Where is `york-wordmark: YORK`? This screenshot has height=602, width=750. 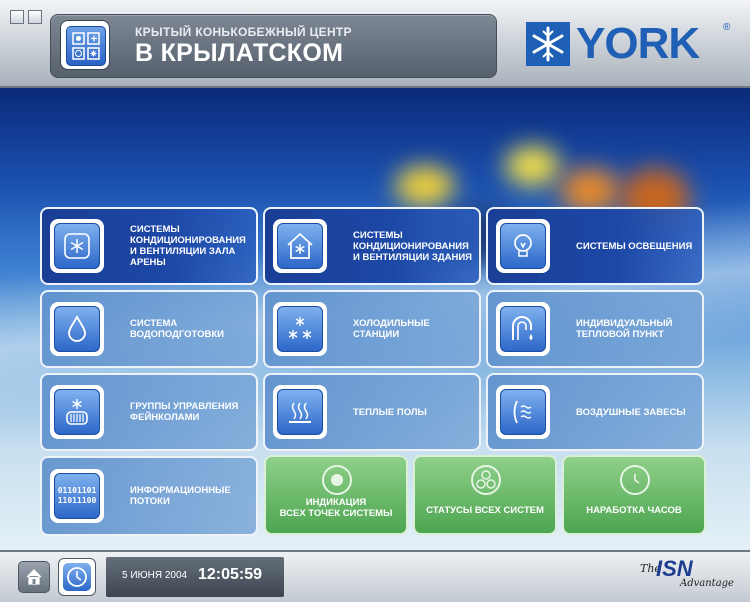 york-wordmark: YORK is located at coordinates (638, 43).